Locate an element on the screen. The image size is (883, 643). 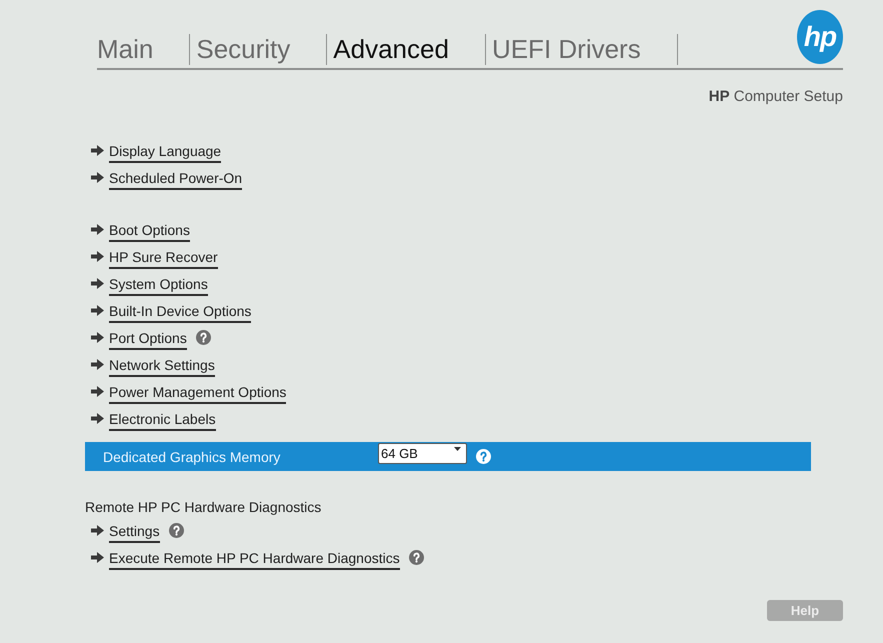
menu-link: System Options is located at coordinates (158, 286).